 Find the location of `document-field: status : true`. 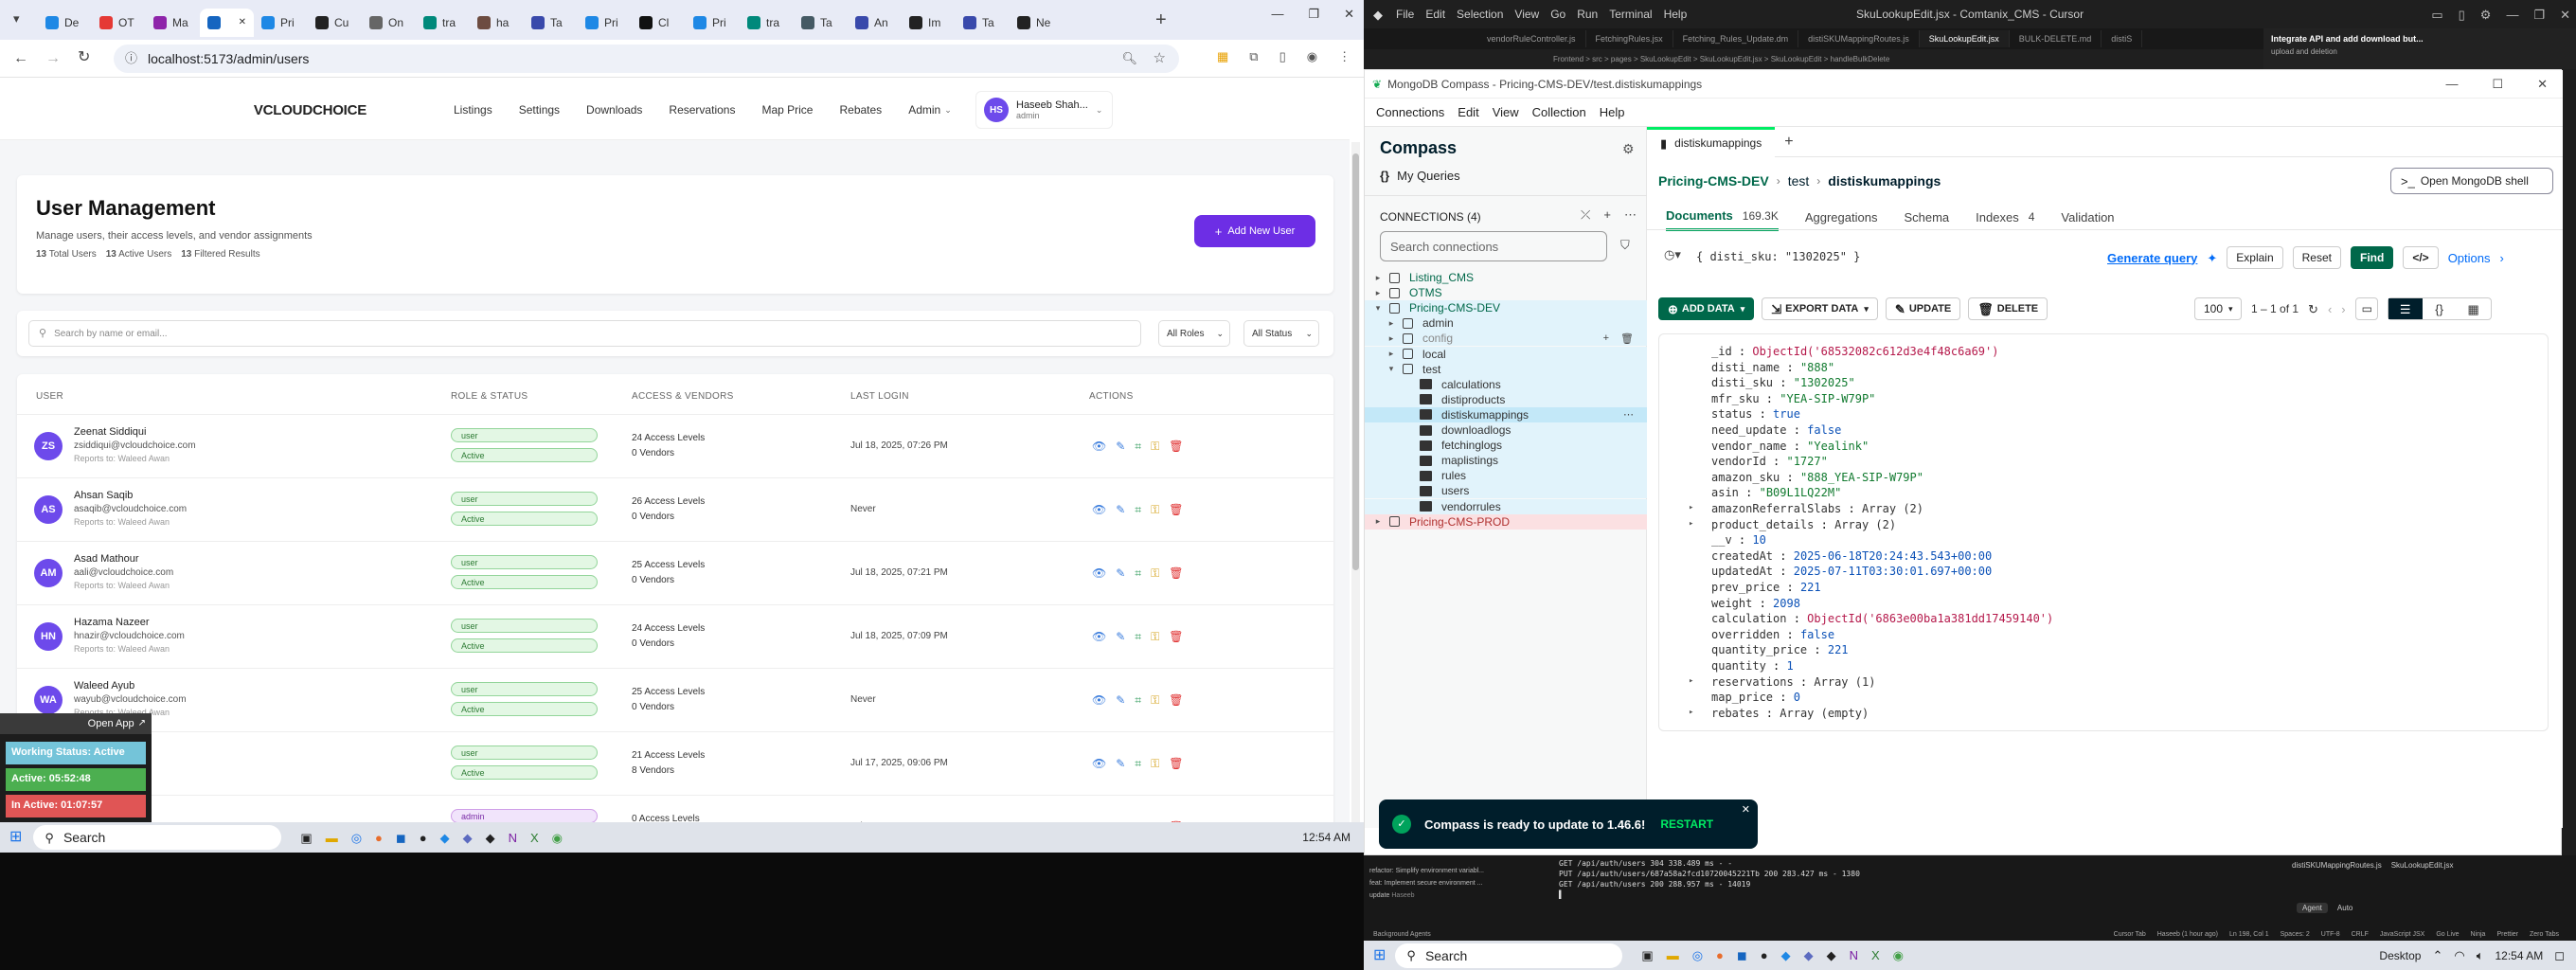

document-field: status : true is located at coordinates (1755, 414).